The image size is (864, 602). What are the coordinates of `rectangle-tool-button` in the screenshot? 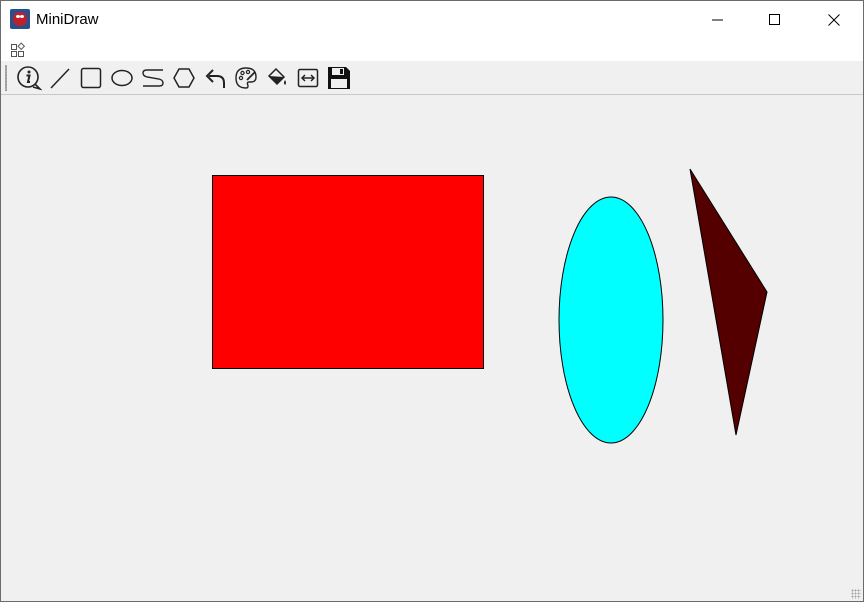 It's located at (91, 78).